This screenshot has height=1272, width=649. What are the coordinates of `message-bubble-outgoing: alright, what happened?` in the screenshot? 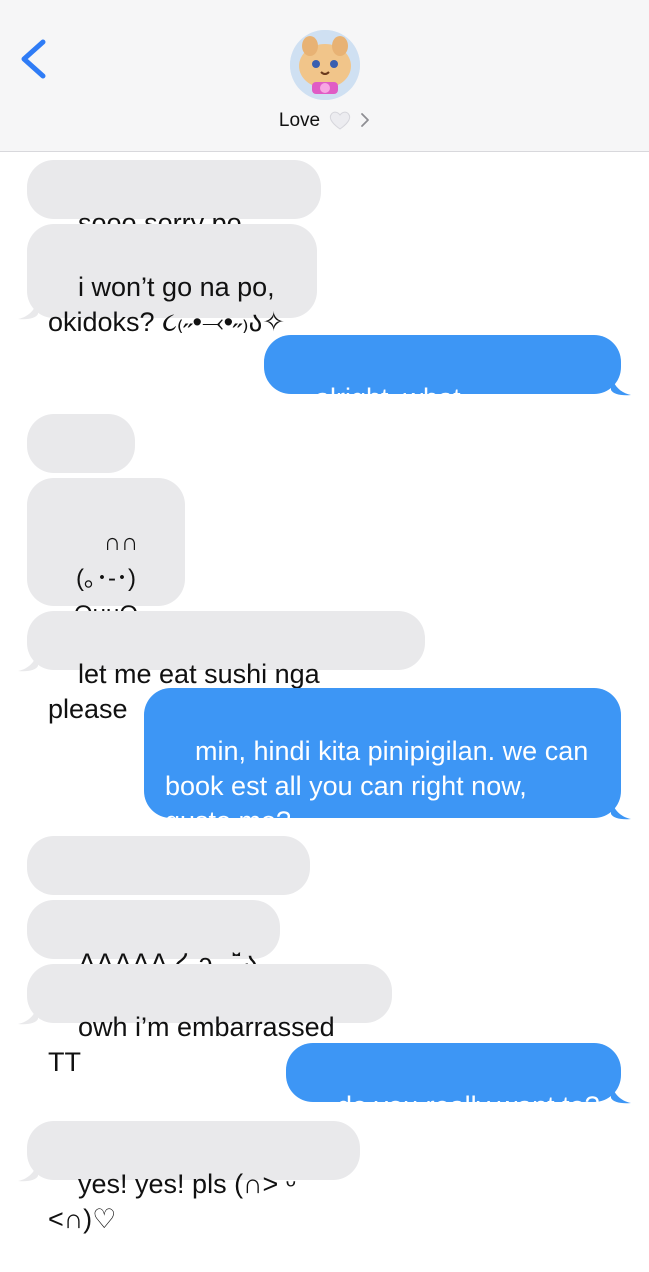 It's located at (442, 391).